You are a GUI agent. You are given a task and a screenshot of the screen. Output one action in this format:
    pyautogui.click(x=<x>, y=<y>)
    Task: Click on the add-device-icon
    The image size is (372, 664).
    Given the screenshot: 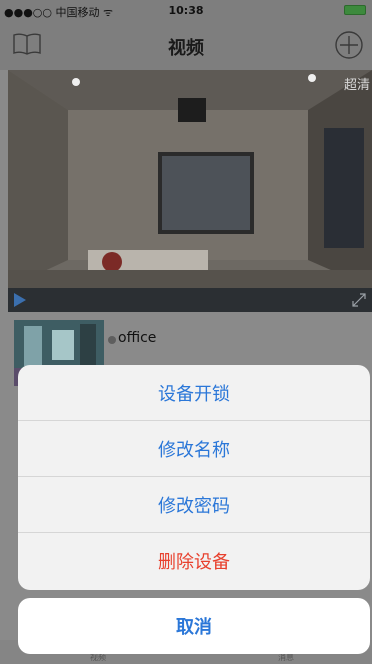 What is the action you would take?
    pyautogui.click(x=349, y=45)
    